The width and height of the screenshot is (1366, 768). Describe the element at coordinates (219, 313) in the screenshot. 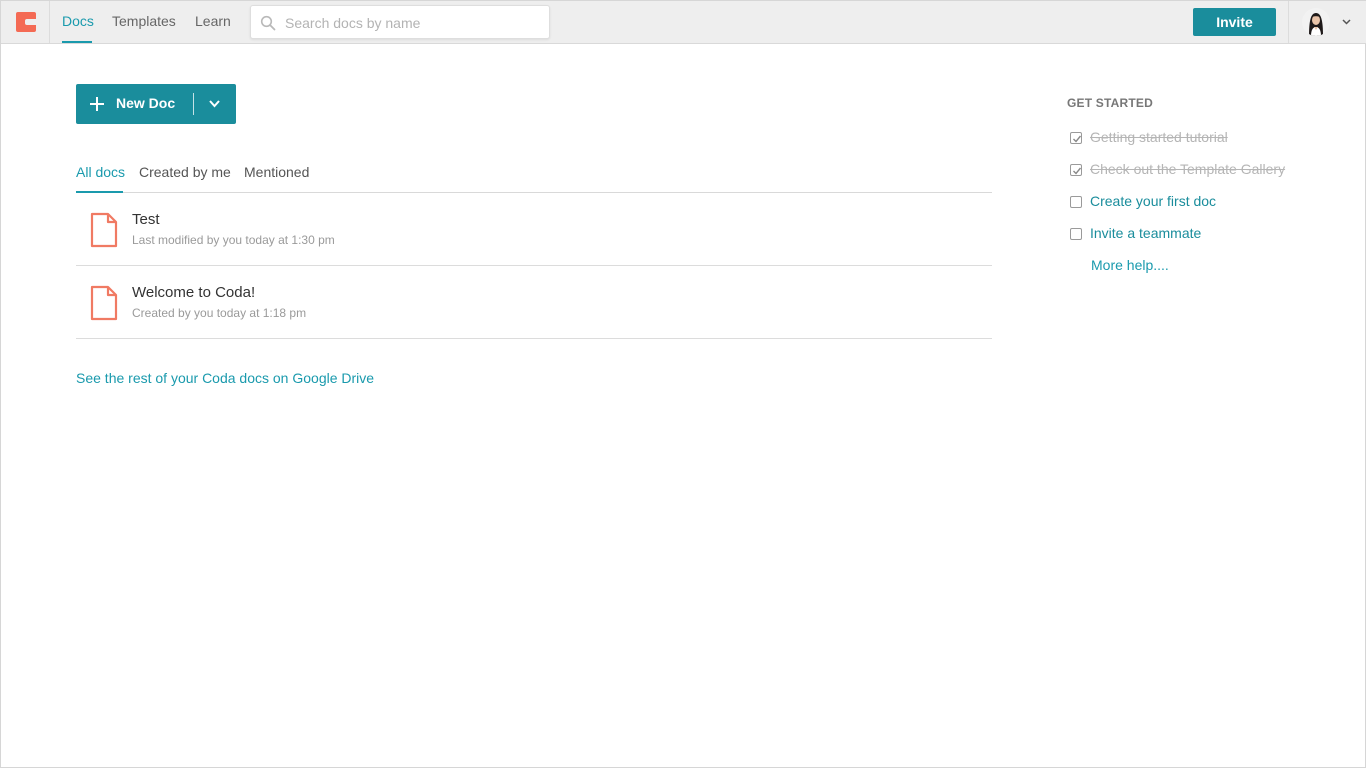

I see `doc-meta: Created by you today at 1:18 pm` at that location.